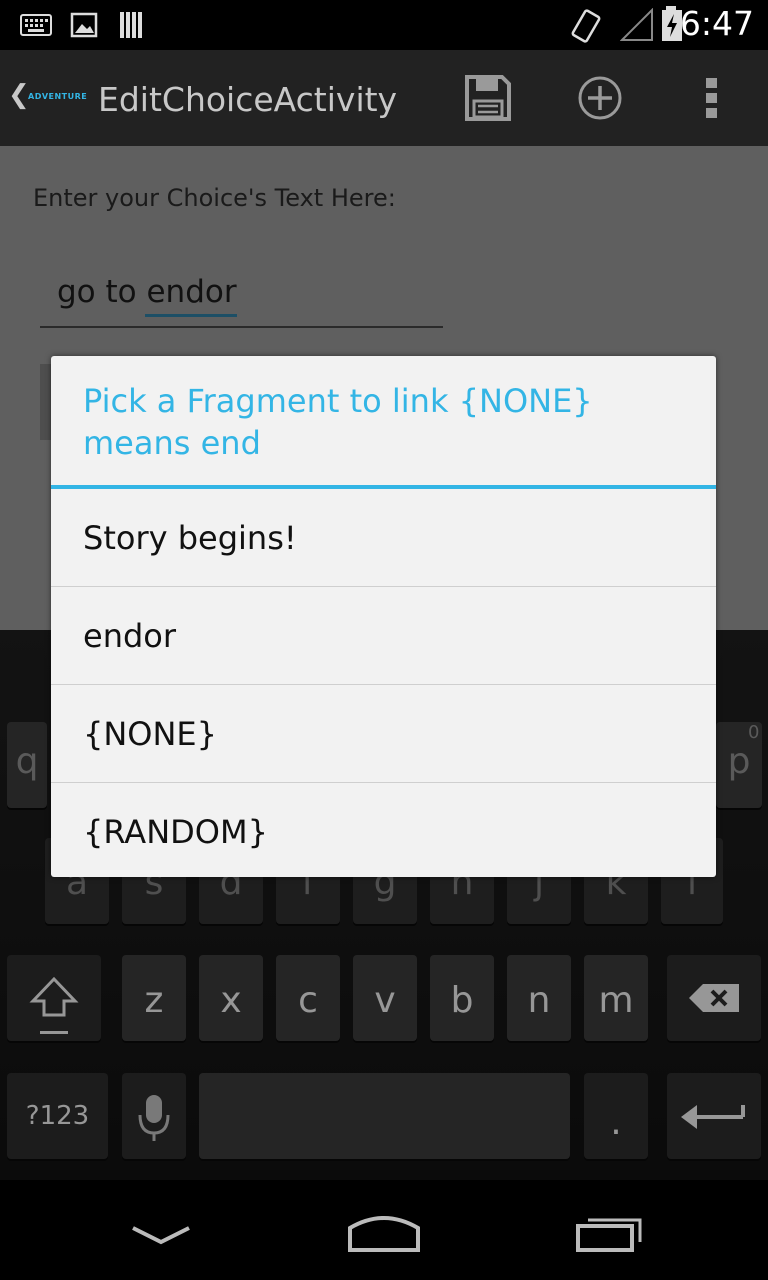 The height and width of the screenshot is (1280, 768). I want to click on navigation-bar, so click(384, 1230).